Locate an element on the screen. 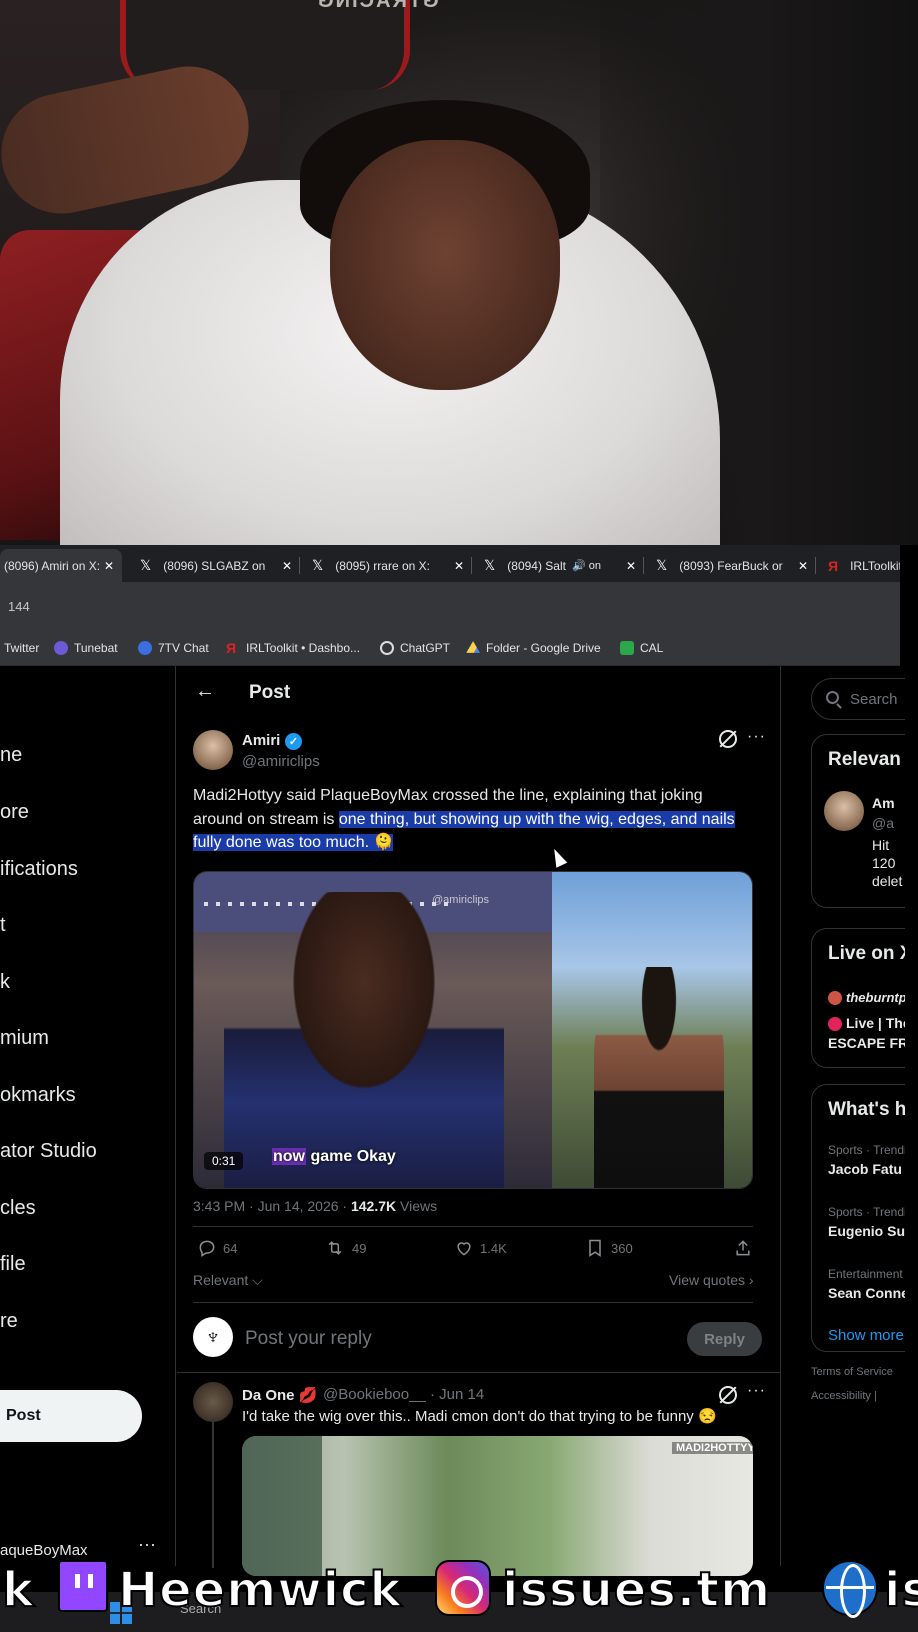  browser-tab: 𝕏 (8094) Salt 🔊 on ✕ is located at coordinates (559, 565).